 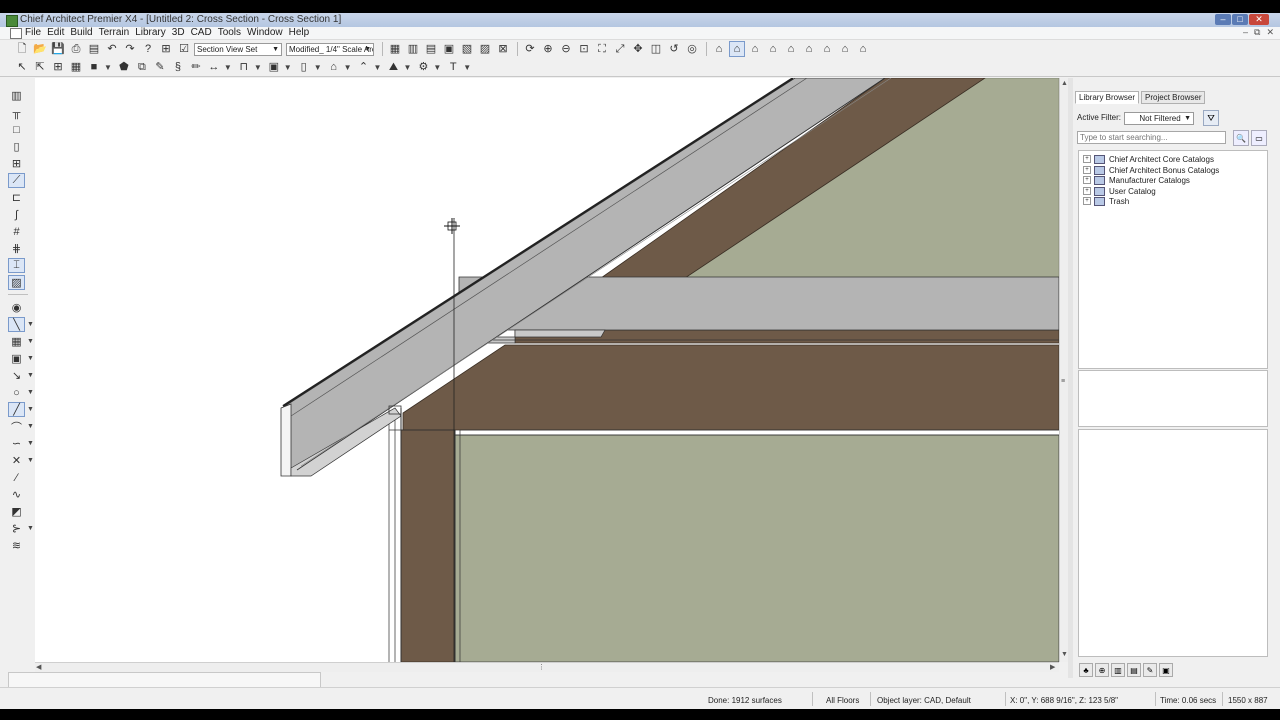 What do you see at coordinates (602, 49) in the screenshot?
I see `fill-window-icon: ⛶` at bounding box center [602, 49].